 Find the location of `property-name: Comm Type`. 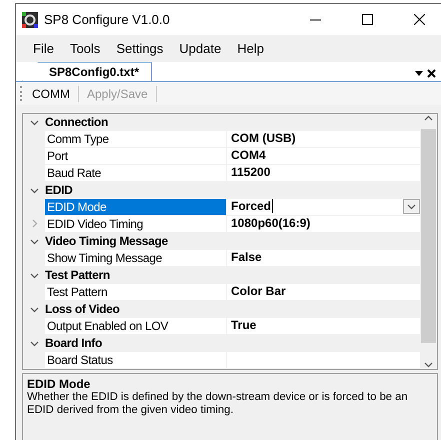

property-name: Comm Type is located at coordinates (135, 139).